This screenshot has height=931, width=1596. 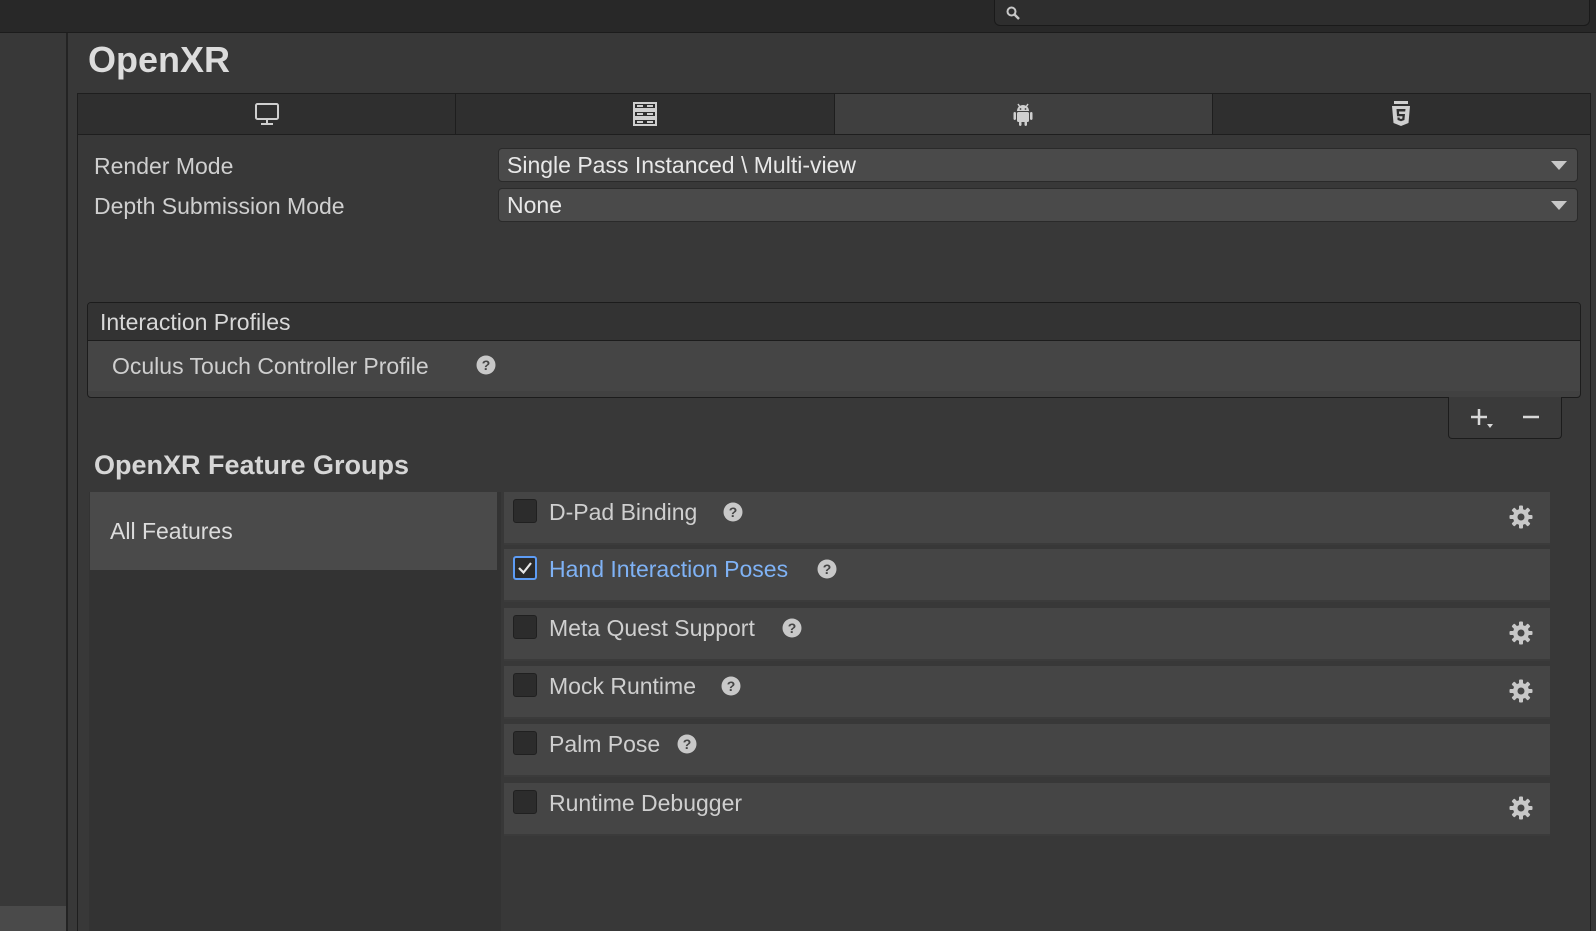 What do you see at coordinates (798, 16) in the screenshot?
I see `top-bar` at bounding box center [798, 16].